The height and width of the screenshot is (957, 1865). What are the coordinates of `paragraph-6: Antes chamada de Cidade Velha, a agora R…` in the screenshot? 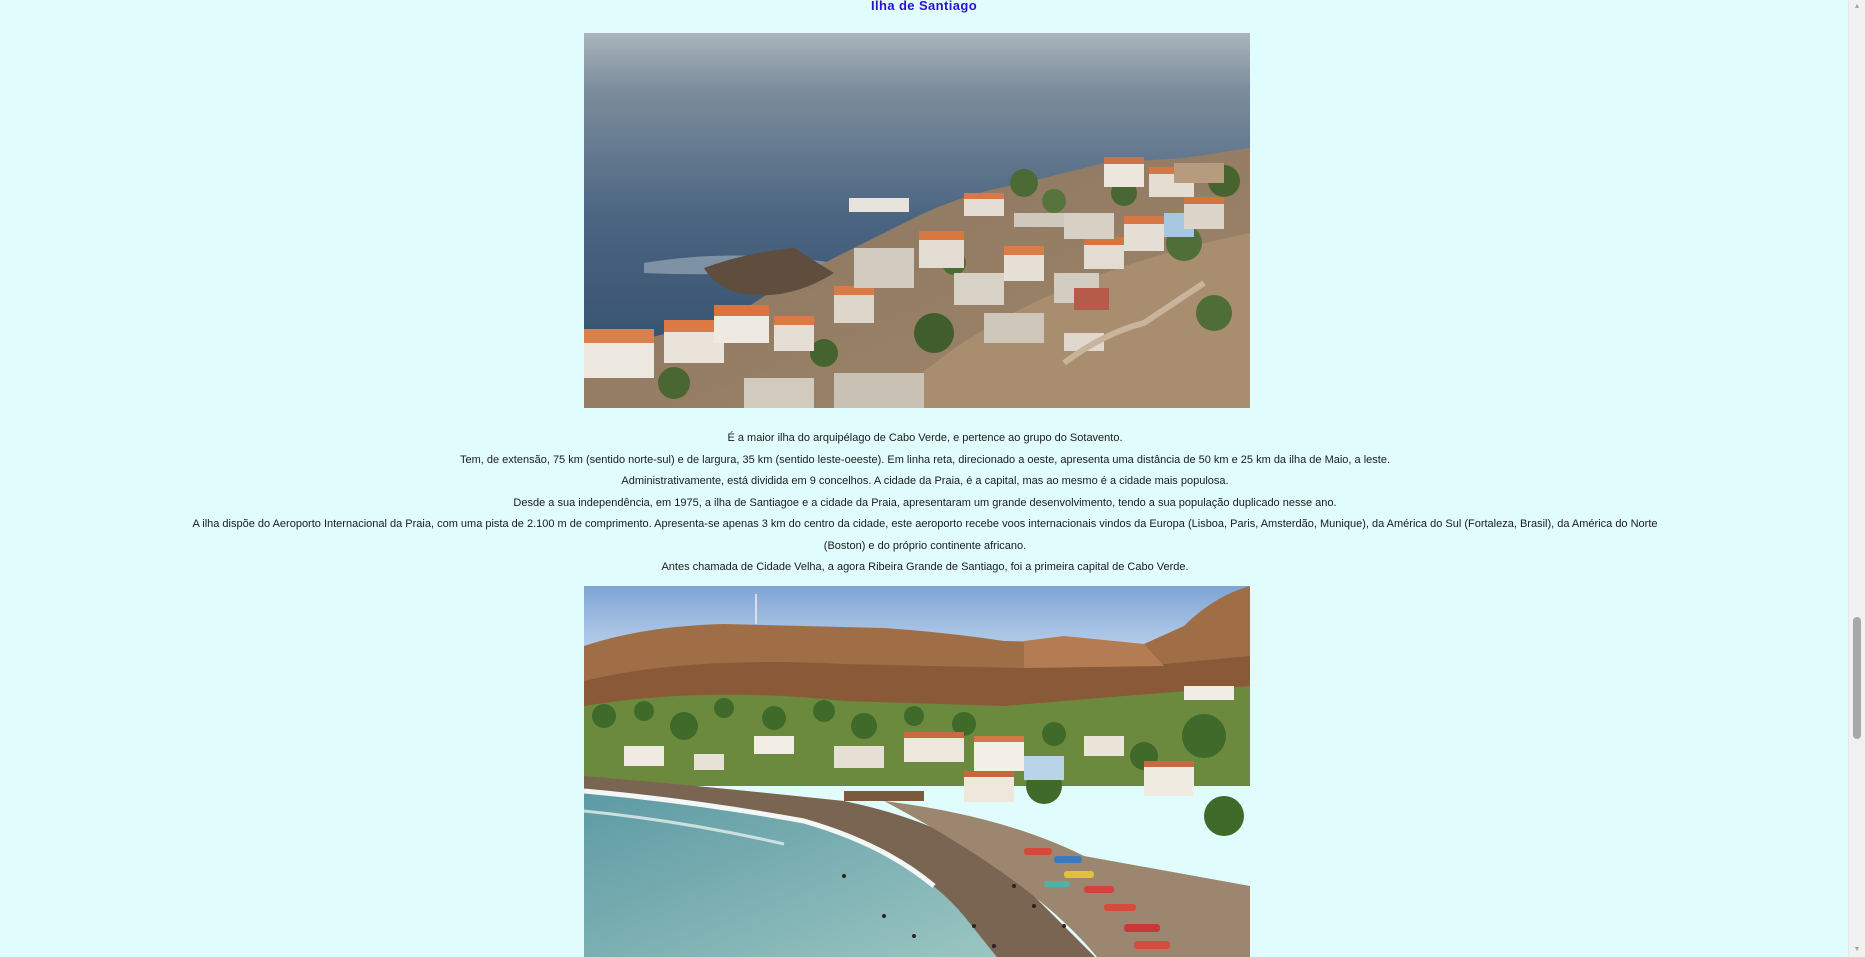 It's located at (925, 567).